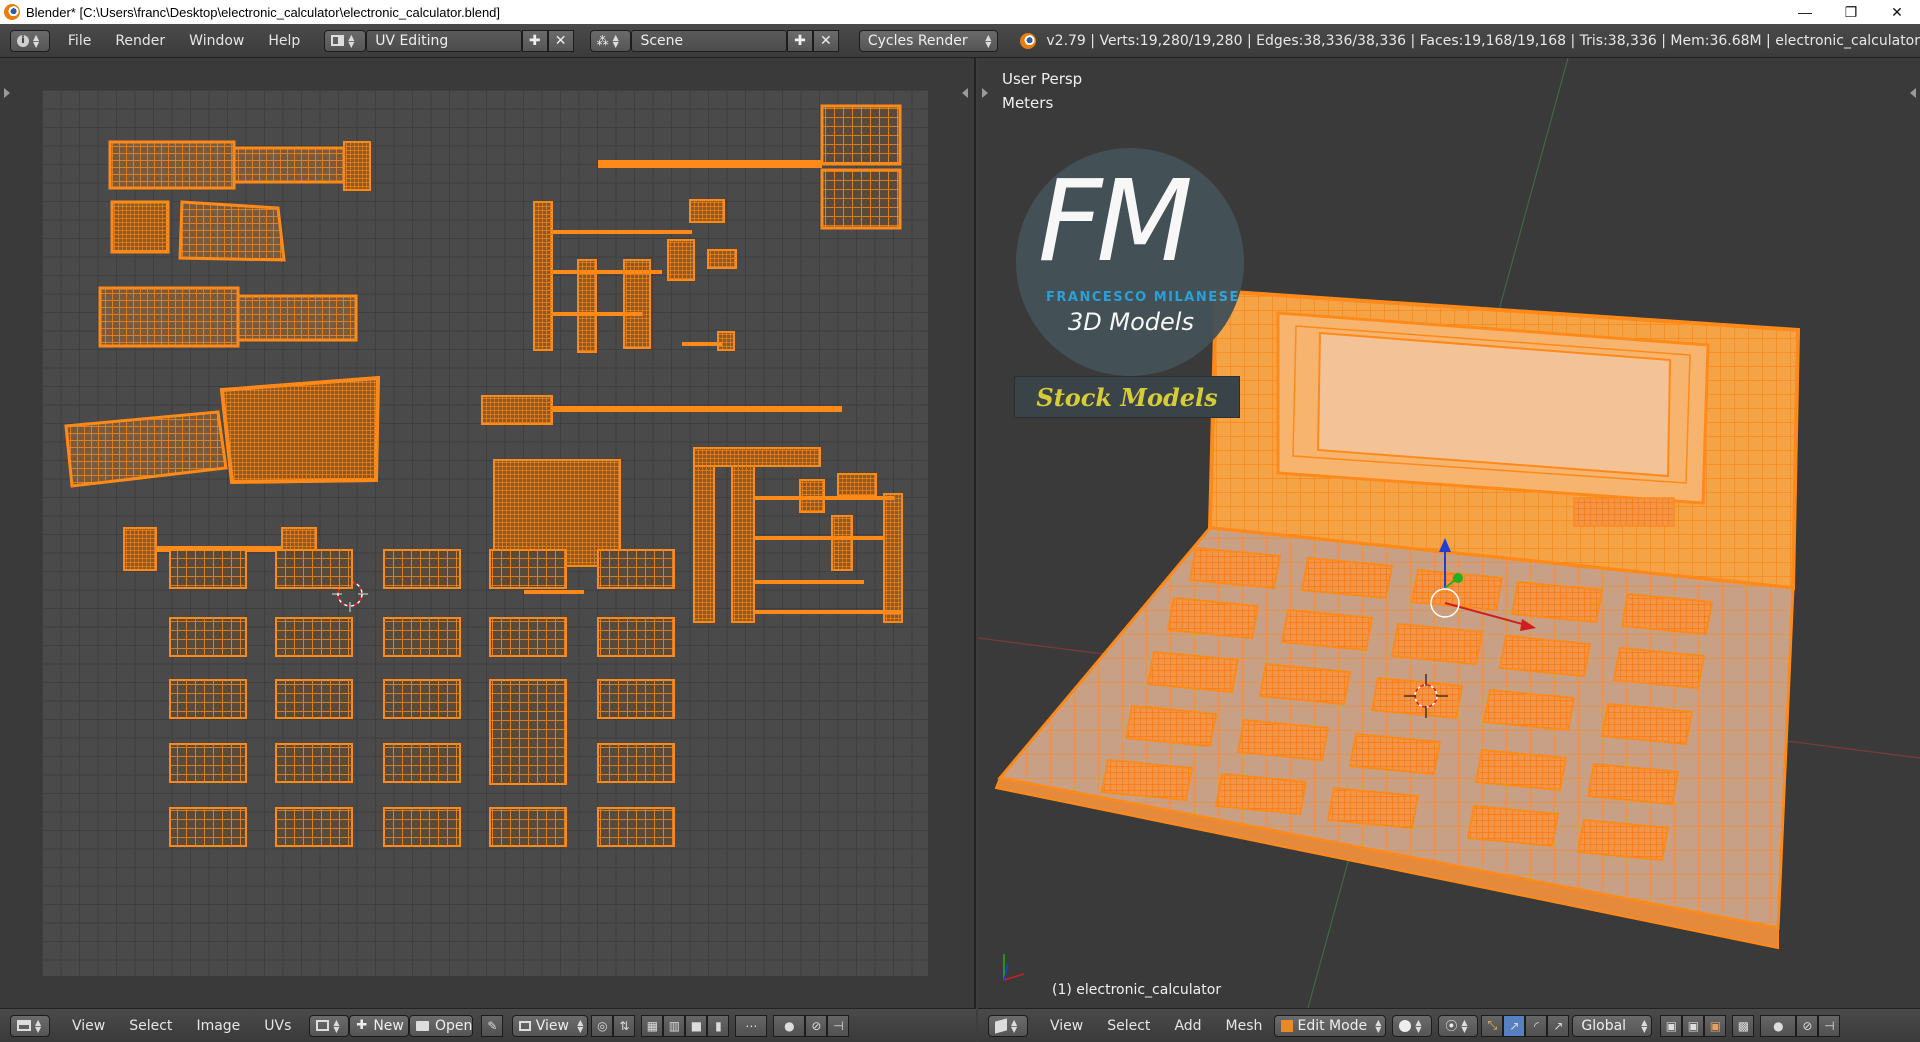 The height and width of the screenshot is (1042, 1920). Describe the element at coordinates (1187, 1026) in the screenshot. I see `v3d-menu-add: Add` at that location.